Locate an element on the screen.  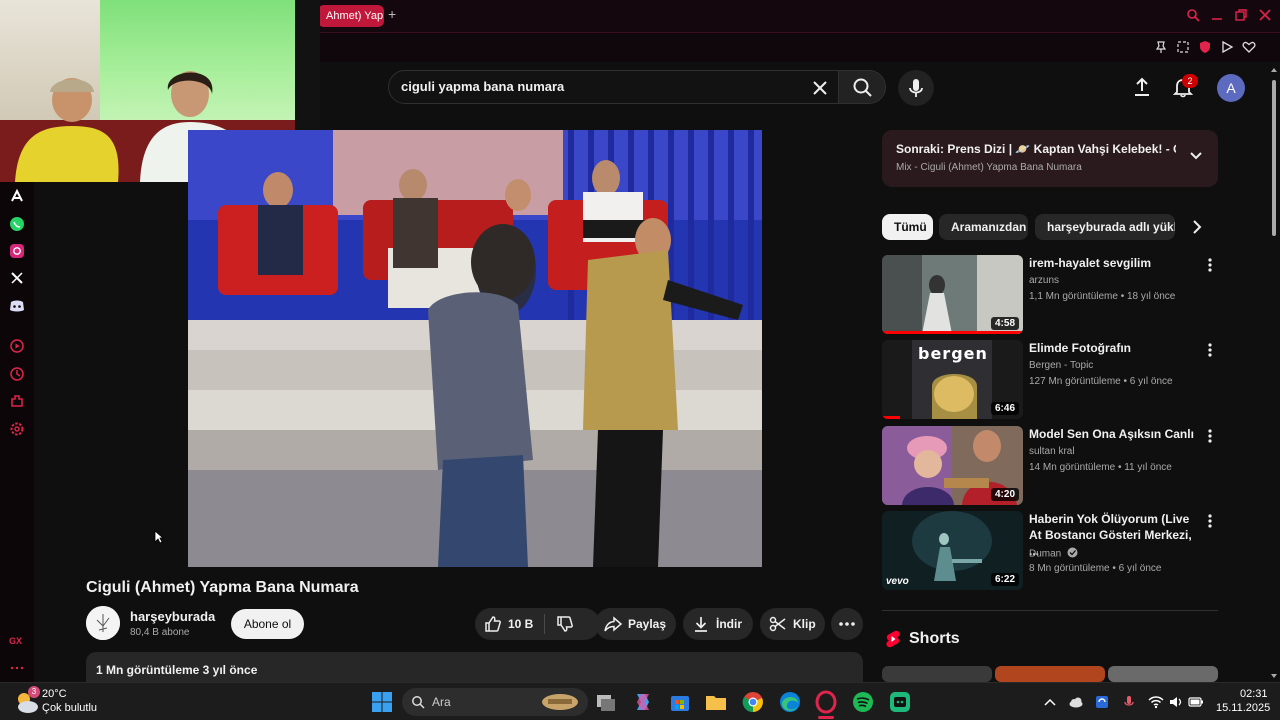
new-tab-button: + is located at coordinates (392, 14).